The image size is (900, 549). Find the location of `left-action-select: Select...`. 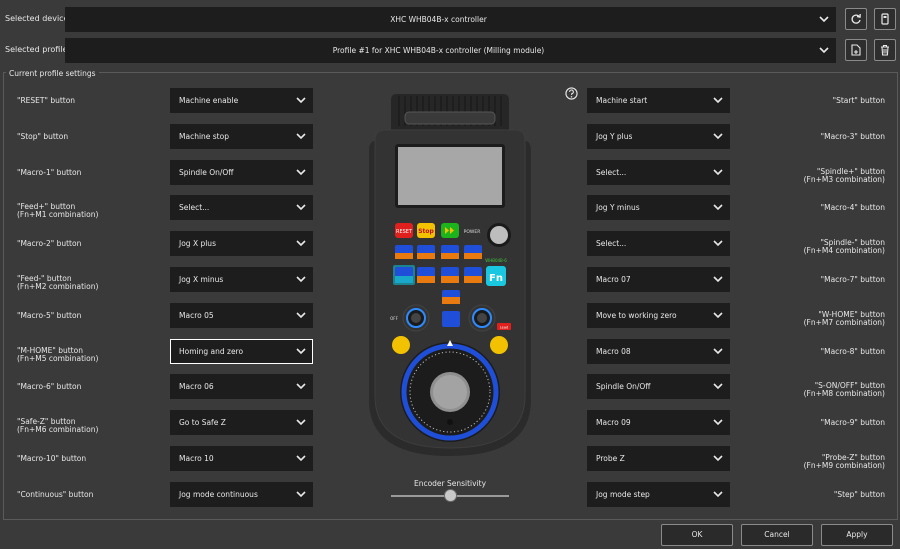

left-action-select: Select... is located at coordinates (241, 208).